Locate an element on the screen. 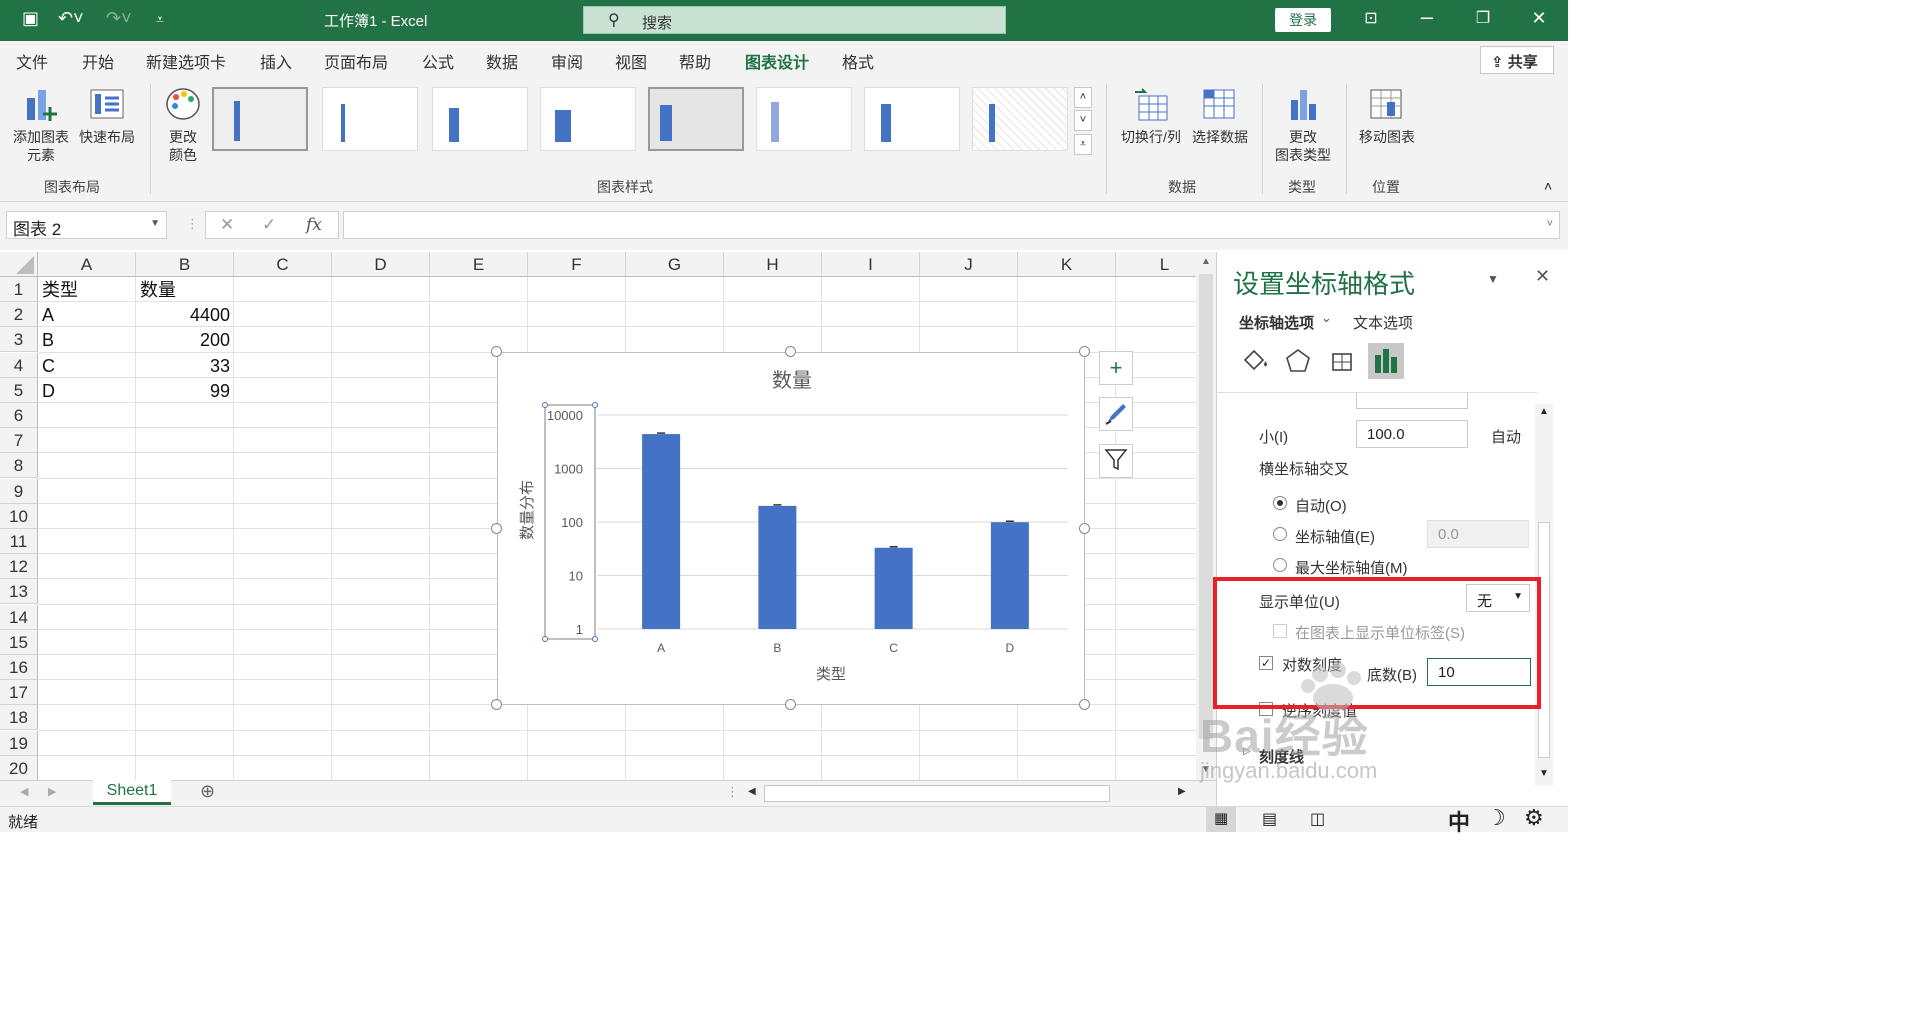 This screenshot has height=1019, width=1920. chart-area: 数量 数量分布 类型 1 10 100 1000 10000 A B C D is located at coordinates (791, 528).